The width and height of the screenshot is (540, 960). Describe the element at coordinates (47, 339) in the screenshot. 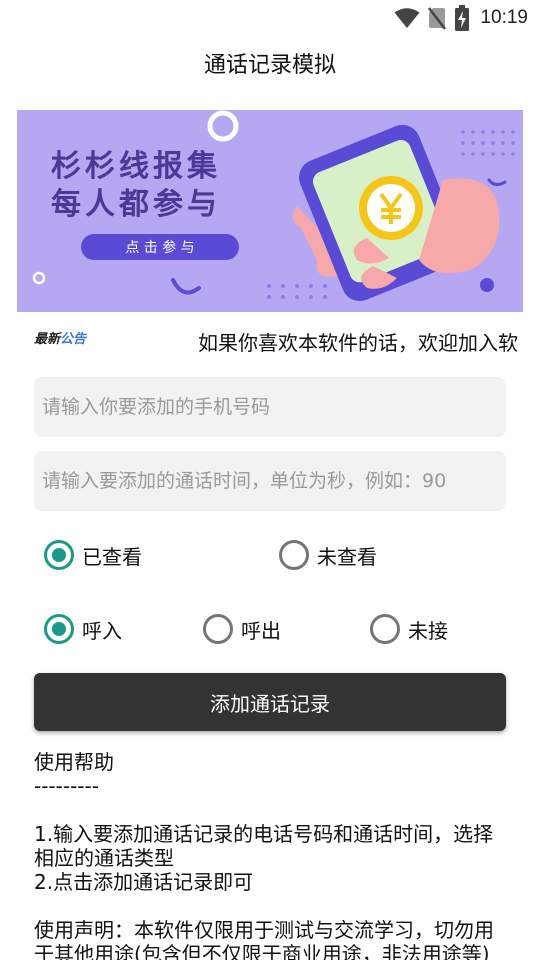

I see `notice-logo-part1: 最新` at that location.